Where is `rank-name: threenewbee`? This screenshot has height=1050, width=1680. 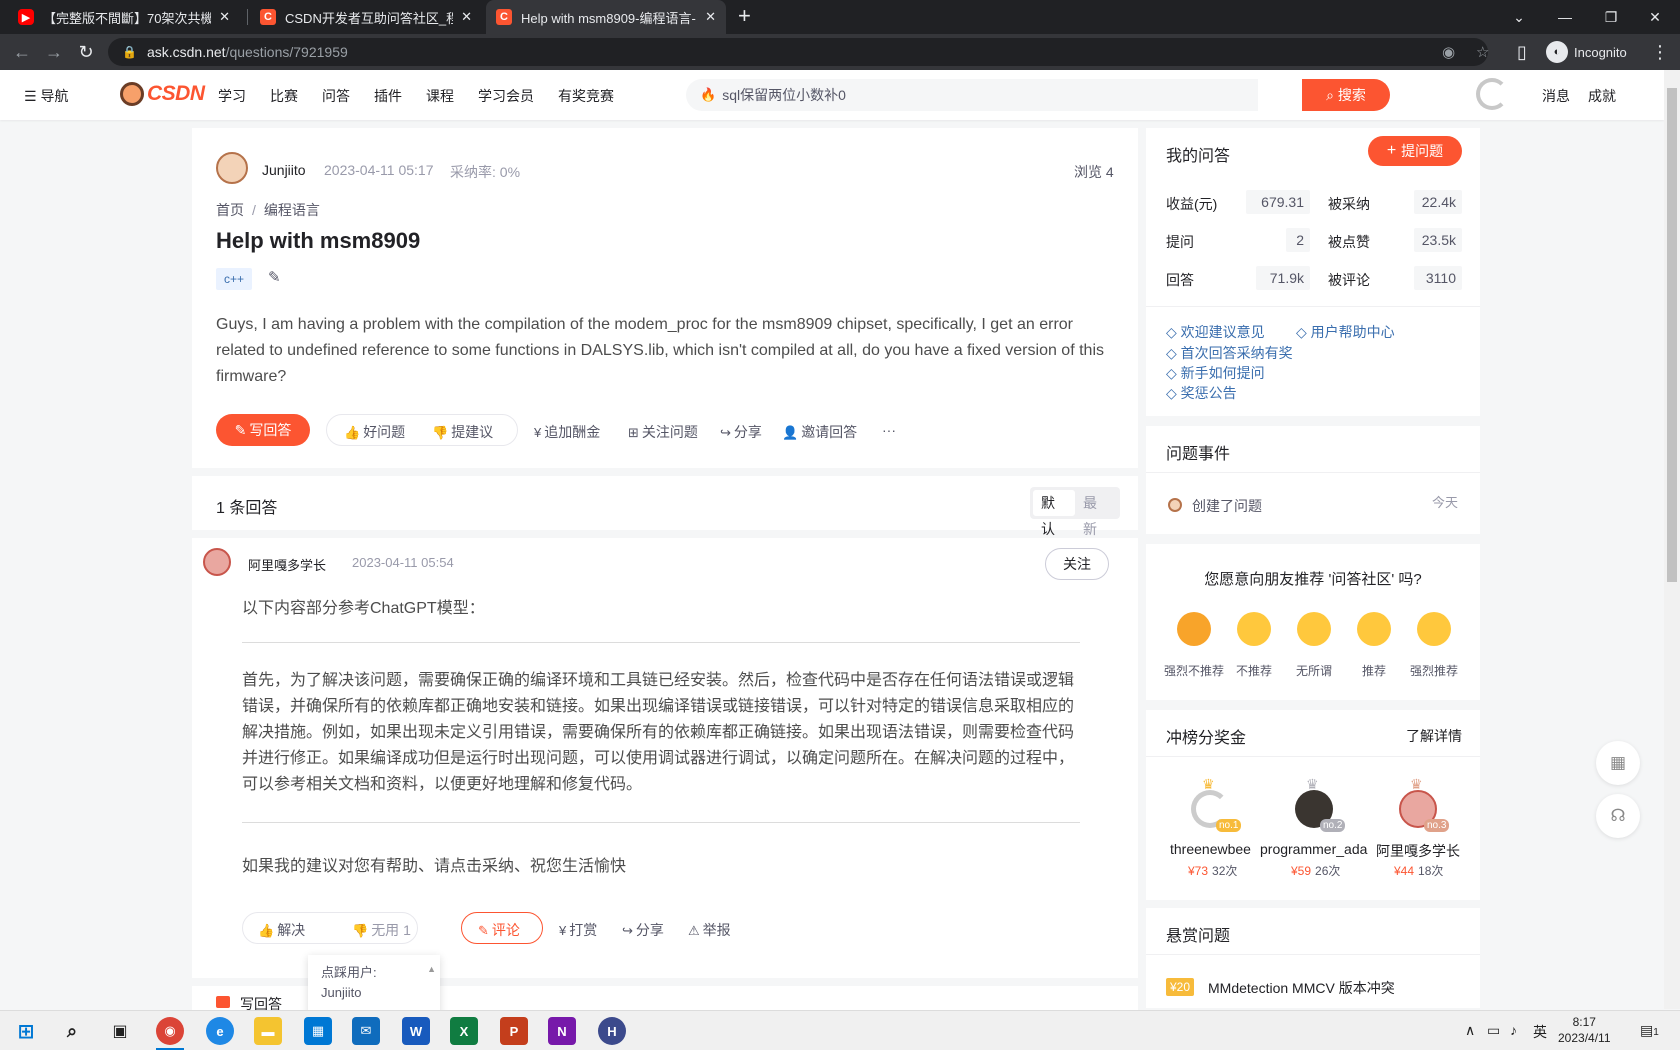
rank-name: threenewbee is located at coordinates (1210, 849).